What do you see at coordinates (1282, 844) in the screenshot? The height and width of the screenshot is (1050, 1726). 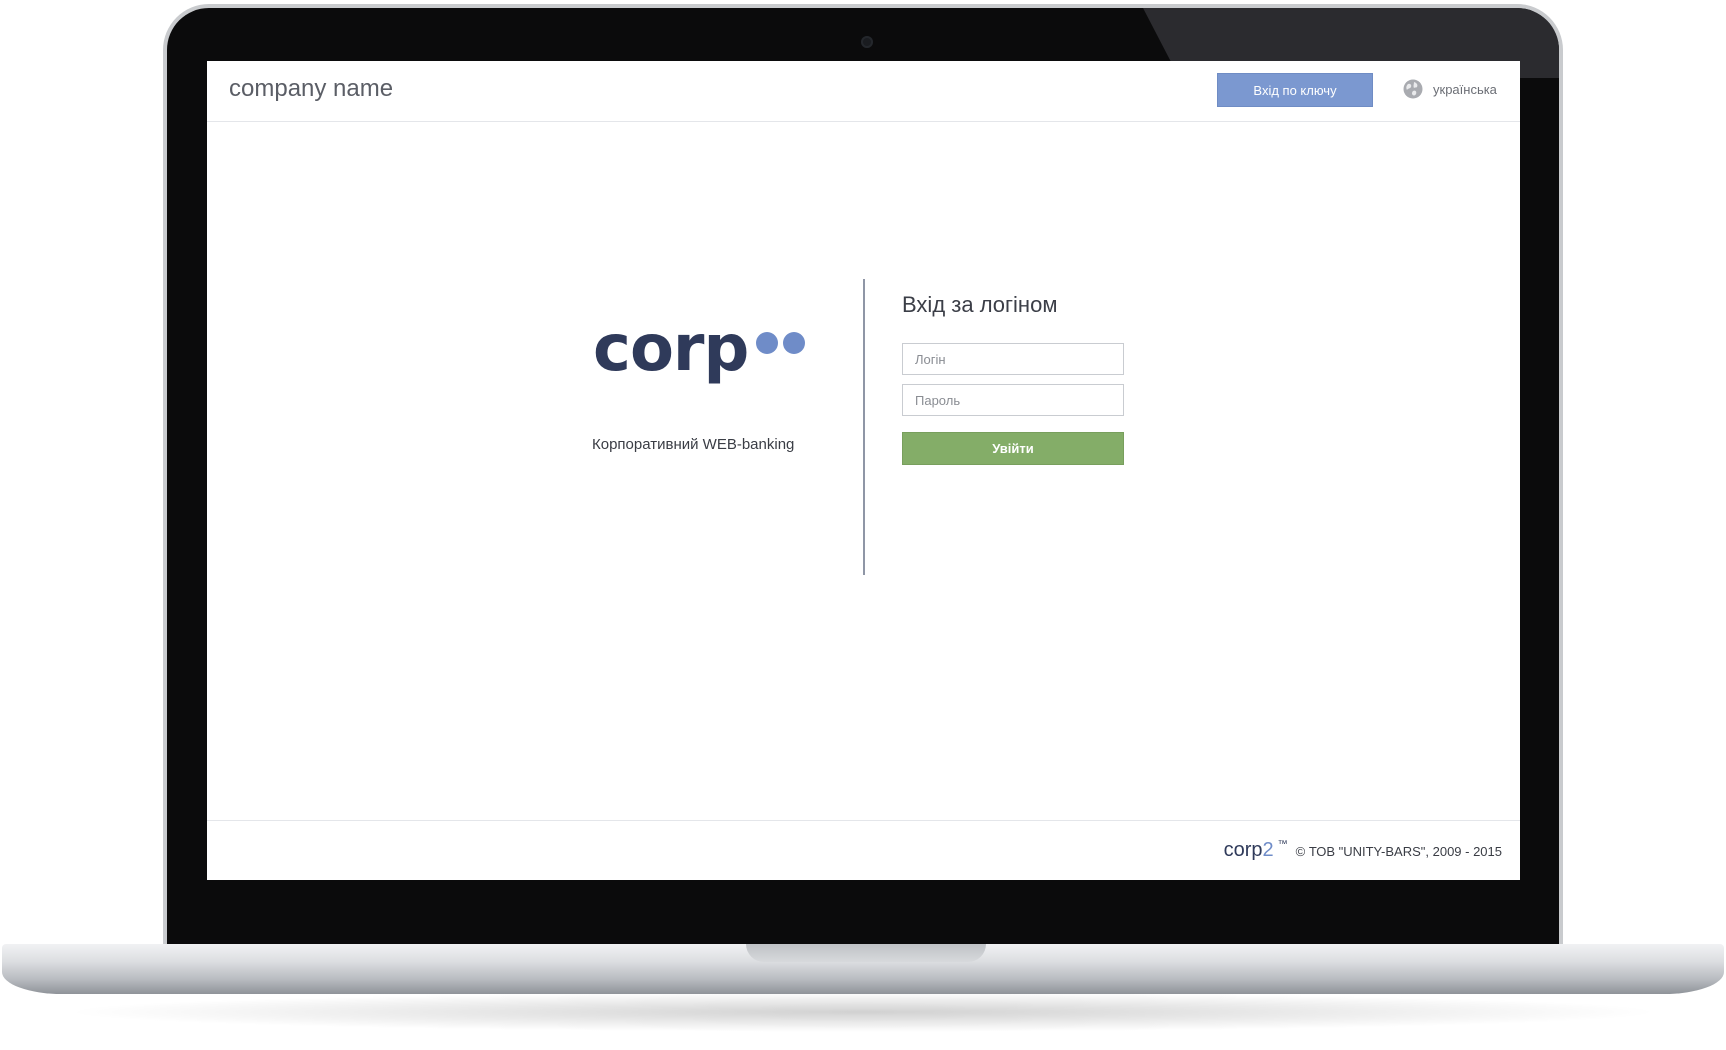 I see `footer-trademark: ™` at bounding box center [1282, 844].